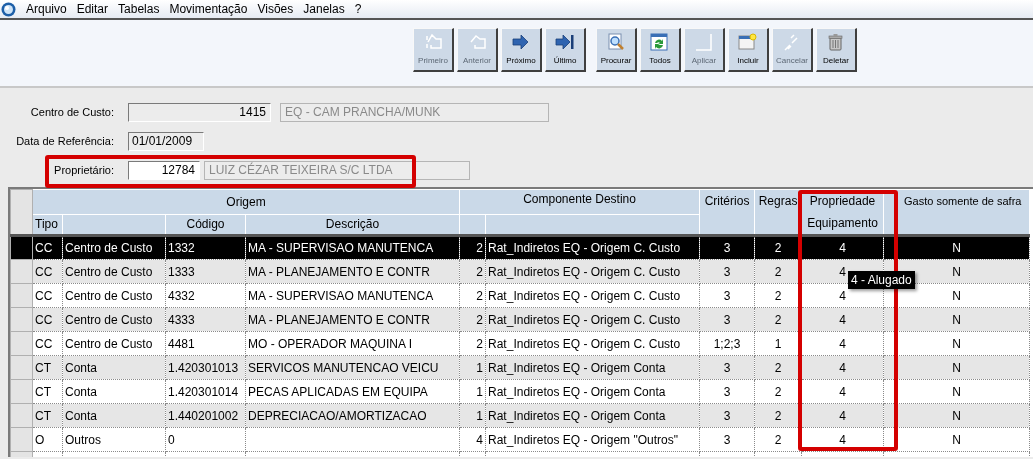 Image resolution: width=1033 pixels, height=459 pixels. What do you see at coordinates (616, 42) in the screenshot?
I see `search-icon` at bounding box center [616, 42].